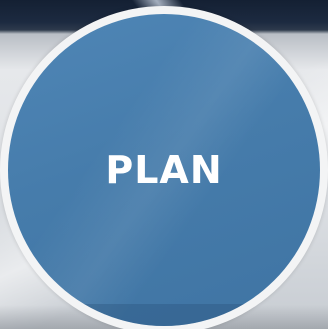 The height and width of the screenshot is (329, 328). Describe the element at coordinates (164, 315) in the screenshot. I see `badge-bottom-band` at that location.